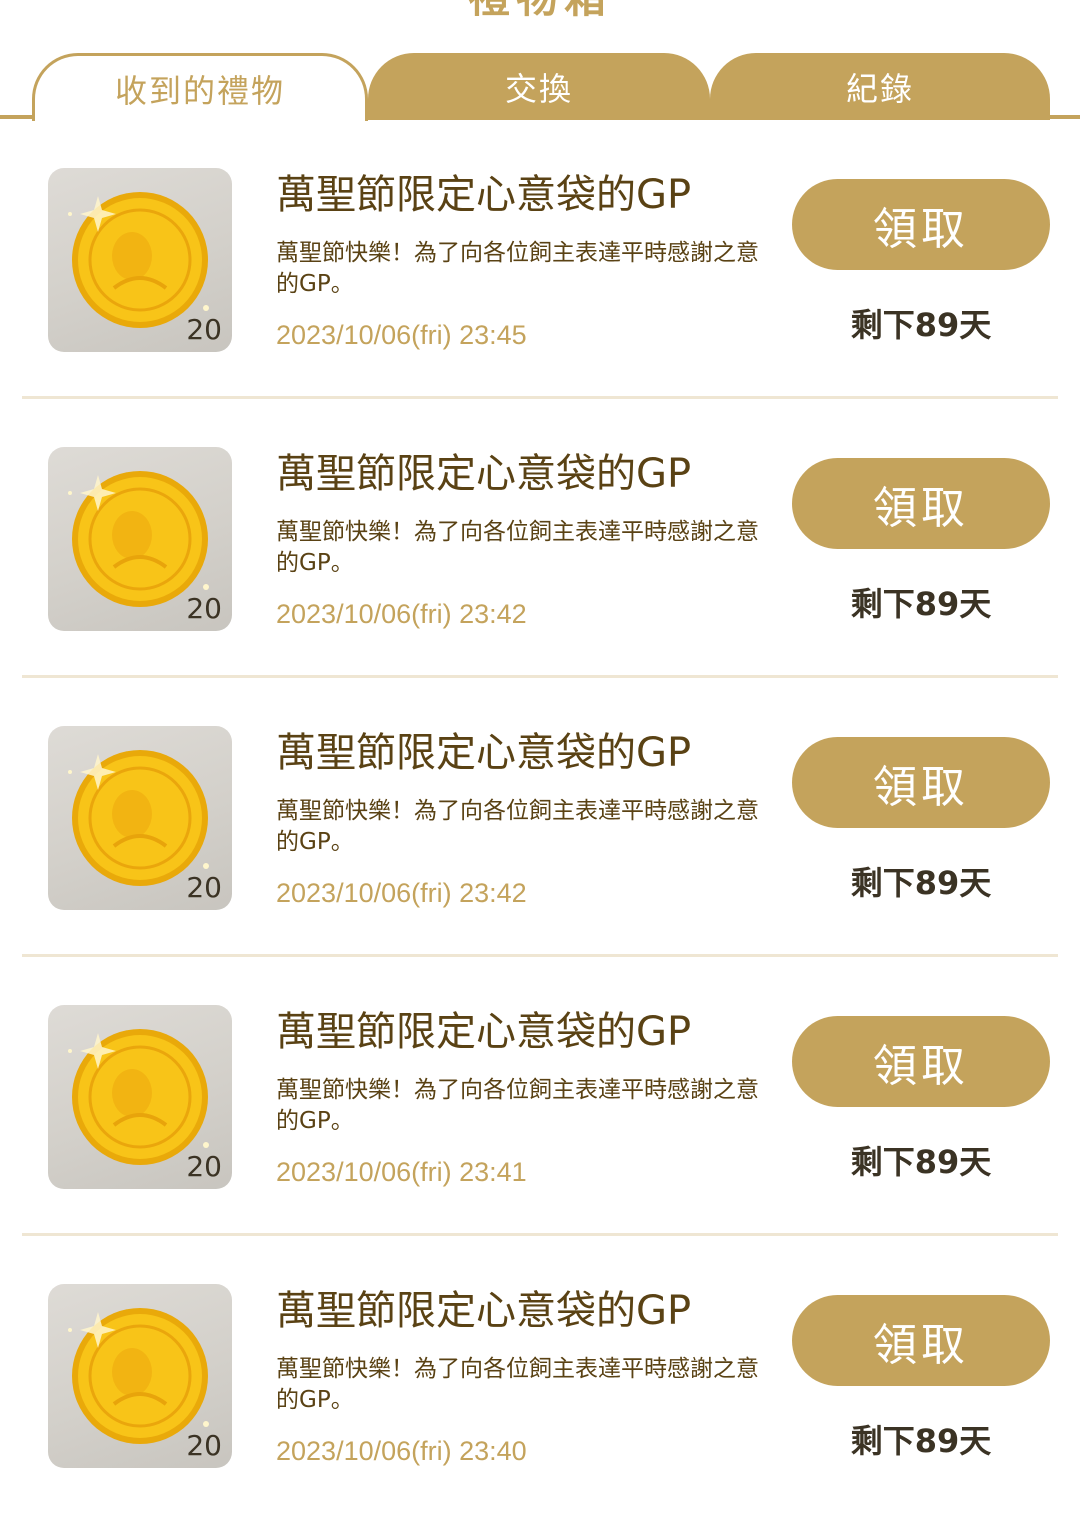 This screenshot has height=1535, width=1080. What do you see at coordinates (539, 86) in the screenshot?
I see `tab-exchange: 交換` at bounding box center [539, 86].